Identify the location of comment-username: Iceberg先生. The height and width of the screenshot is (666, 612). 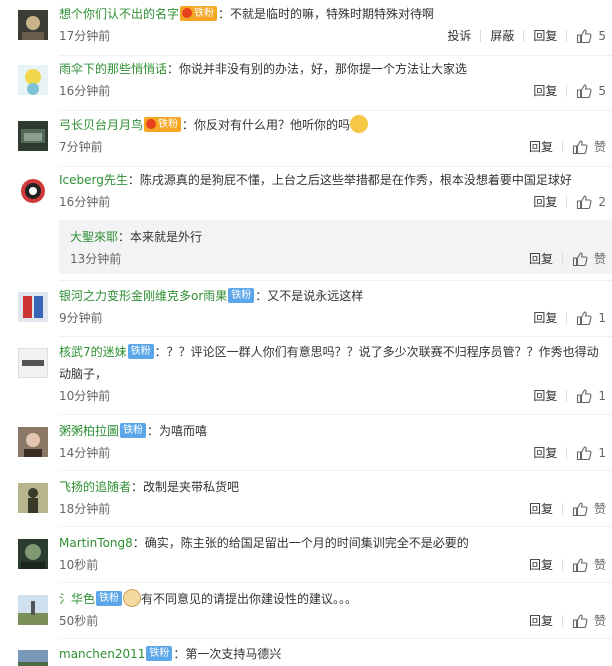
(93, 180).